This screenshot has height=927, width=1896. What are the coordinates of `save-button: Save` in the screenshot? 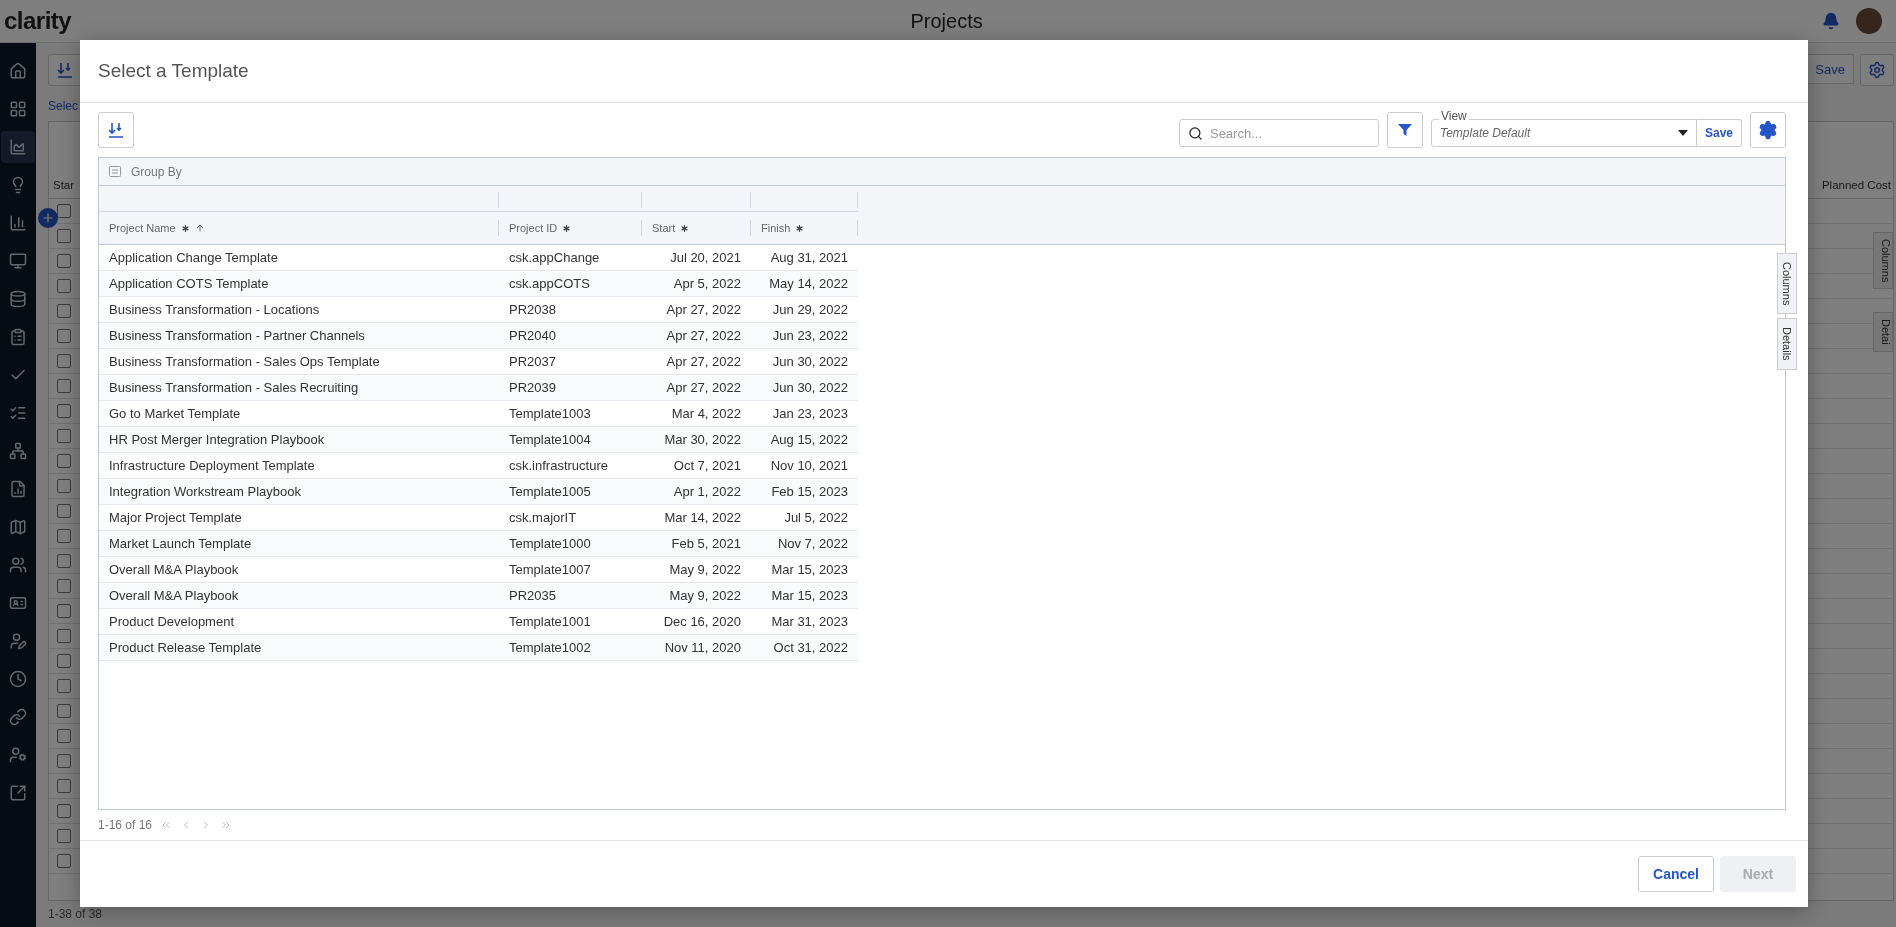 It's located at (1830, 69).